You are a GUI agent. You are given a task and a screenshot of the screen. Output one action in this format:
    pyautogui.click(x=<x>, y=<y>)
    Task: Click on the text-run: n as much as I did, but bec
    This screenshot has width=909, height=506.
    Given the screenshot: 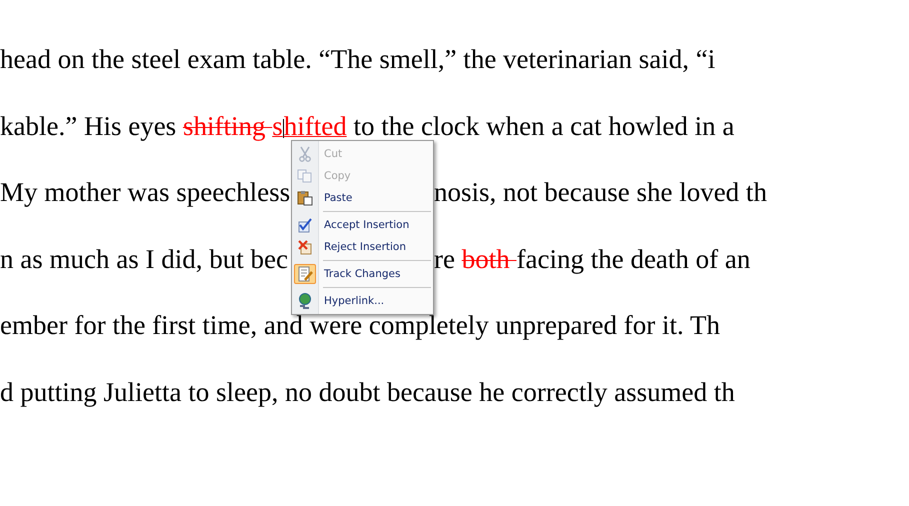 What is the action you would take?
    pyautogui.click(x=144, y=259)
    